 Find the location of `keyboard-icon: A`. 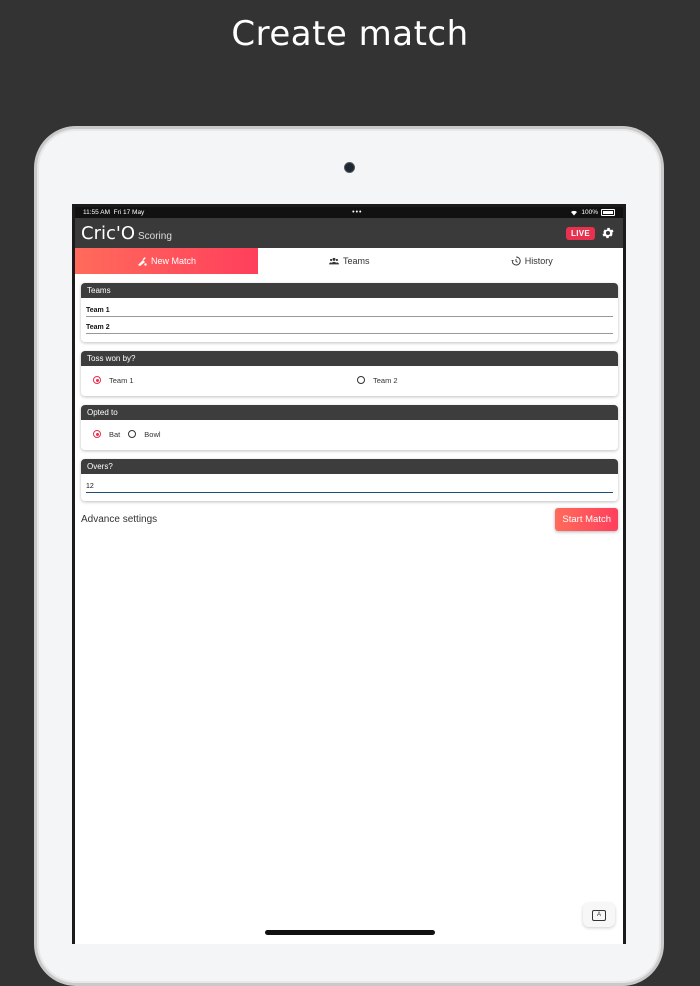

keyboard-icon: A is located at coordinates (599, 915).